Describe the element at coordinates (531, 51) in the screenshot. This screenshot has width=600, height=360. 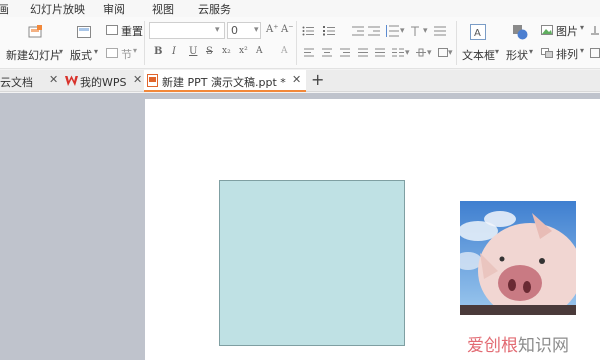
I see `shape-dropdown-icon: ▾` at that location.